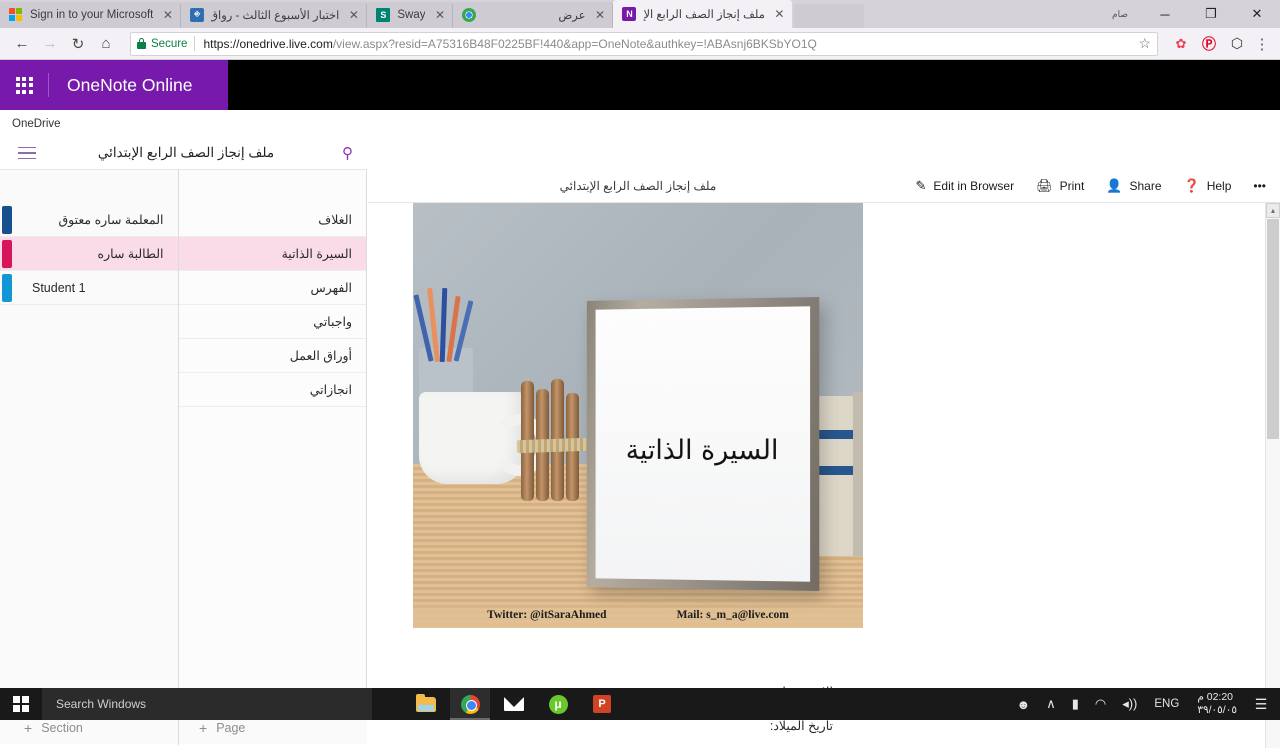  What do you see at coordinates (1273, 329) in the screenshot?
I see `scrollbar-thumb` at bounding box center [1273, 329].